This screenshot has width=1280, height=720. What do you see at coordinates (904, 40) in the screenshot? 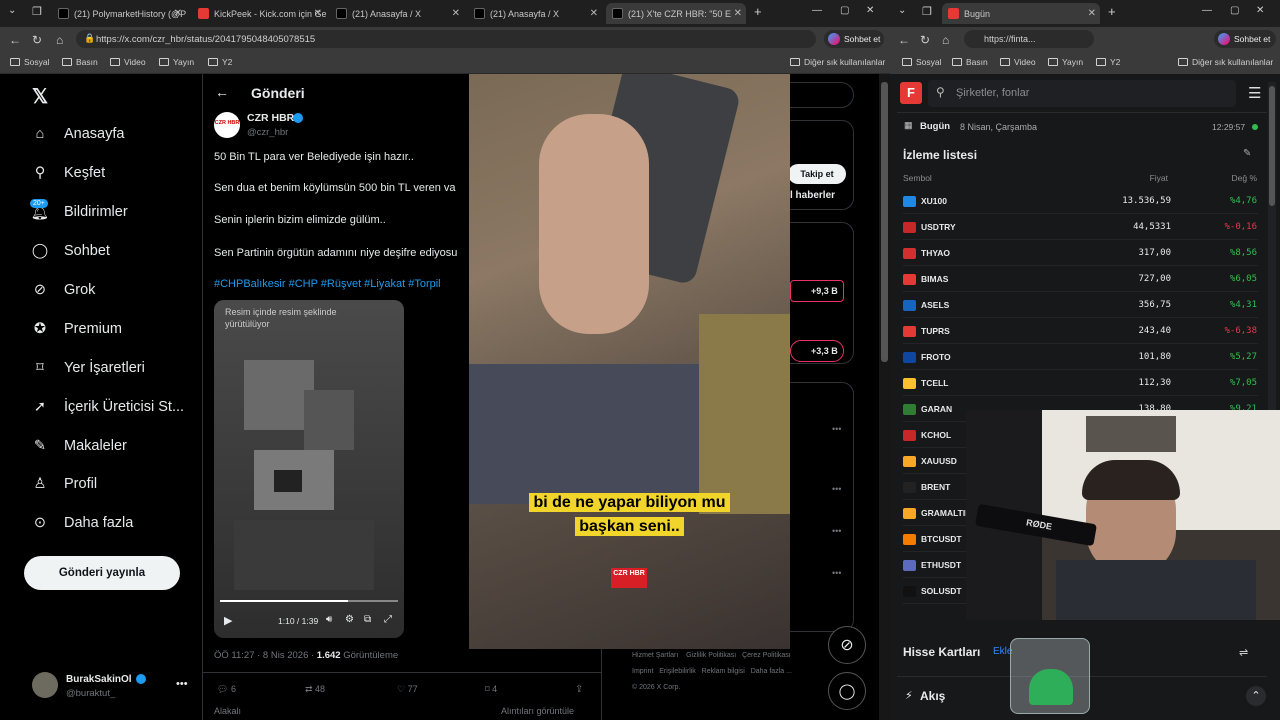
I see `back-icon: ←` at bounding box center [904, 40].